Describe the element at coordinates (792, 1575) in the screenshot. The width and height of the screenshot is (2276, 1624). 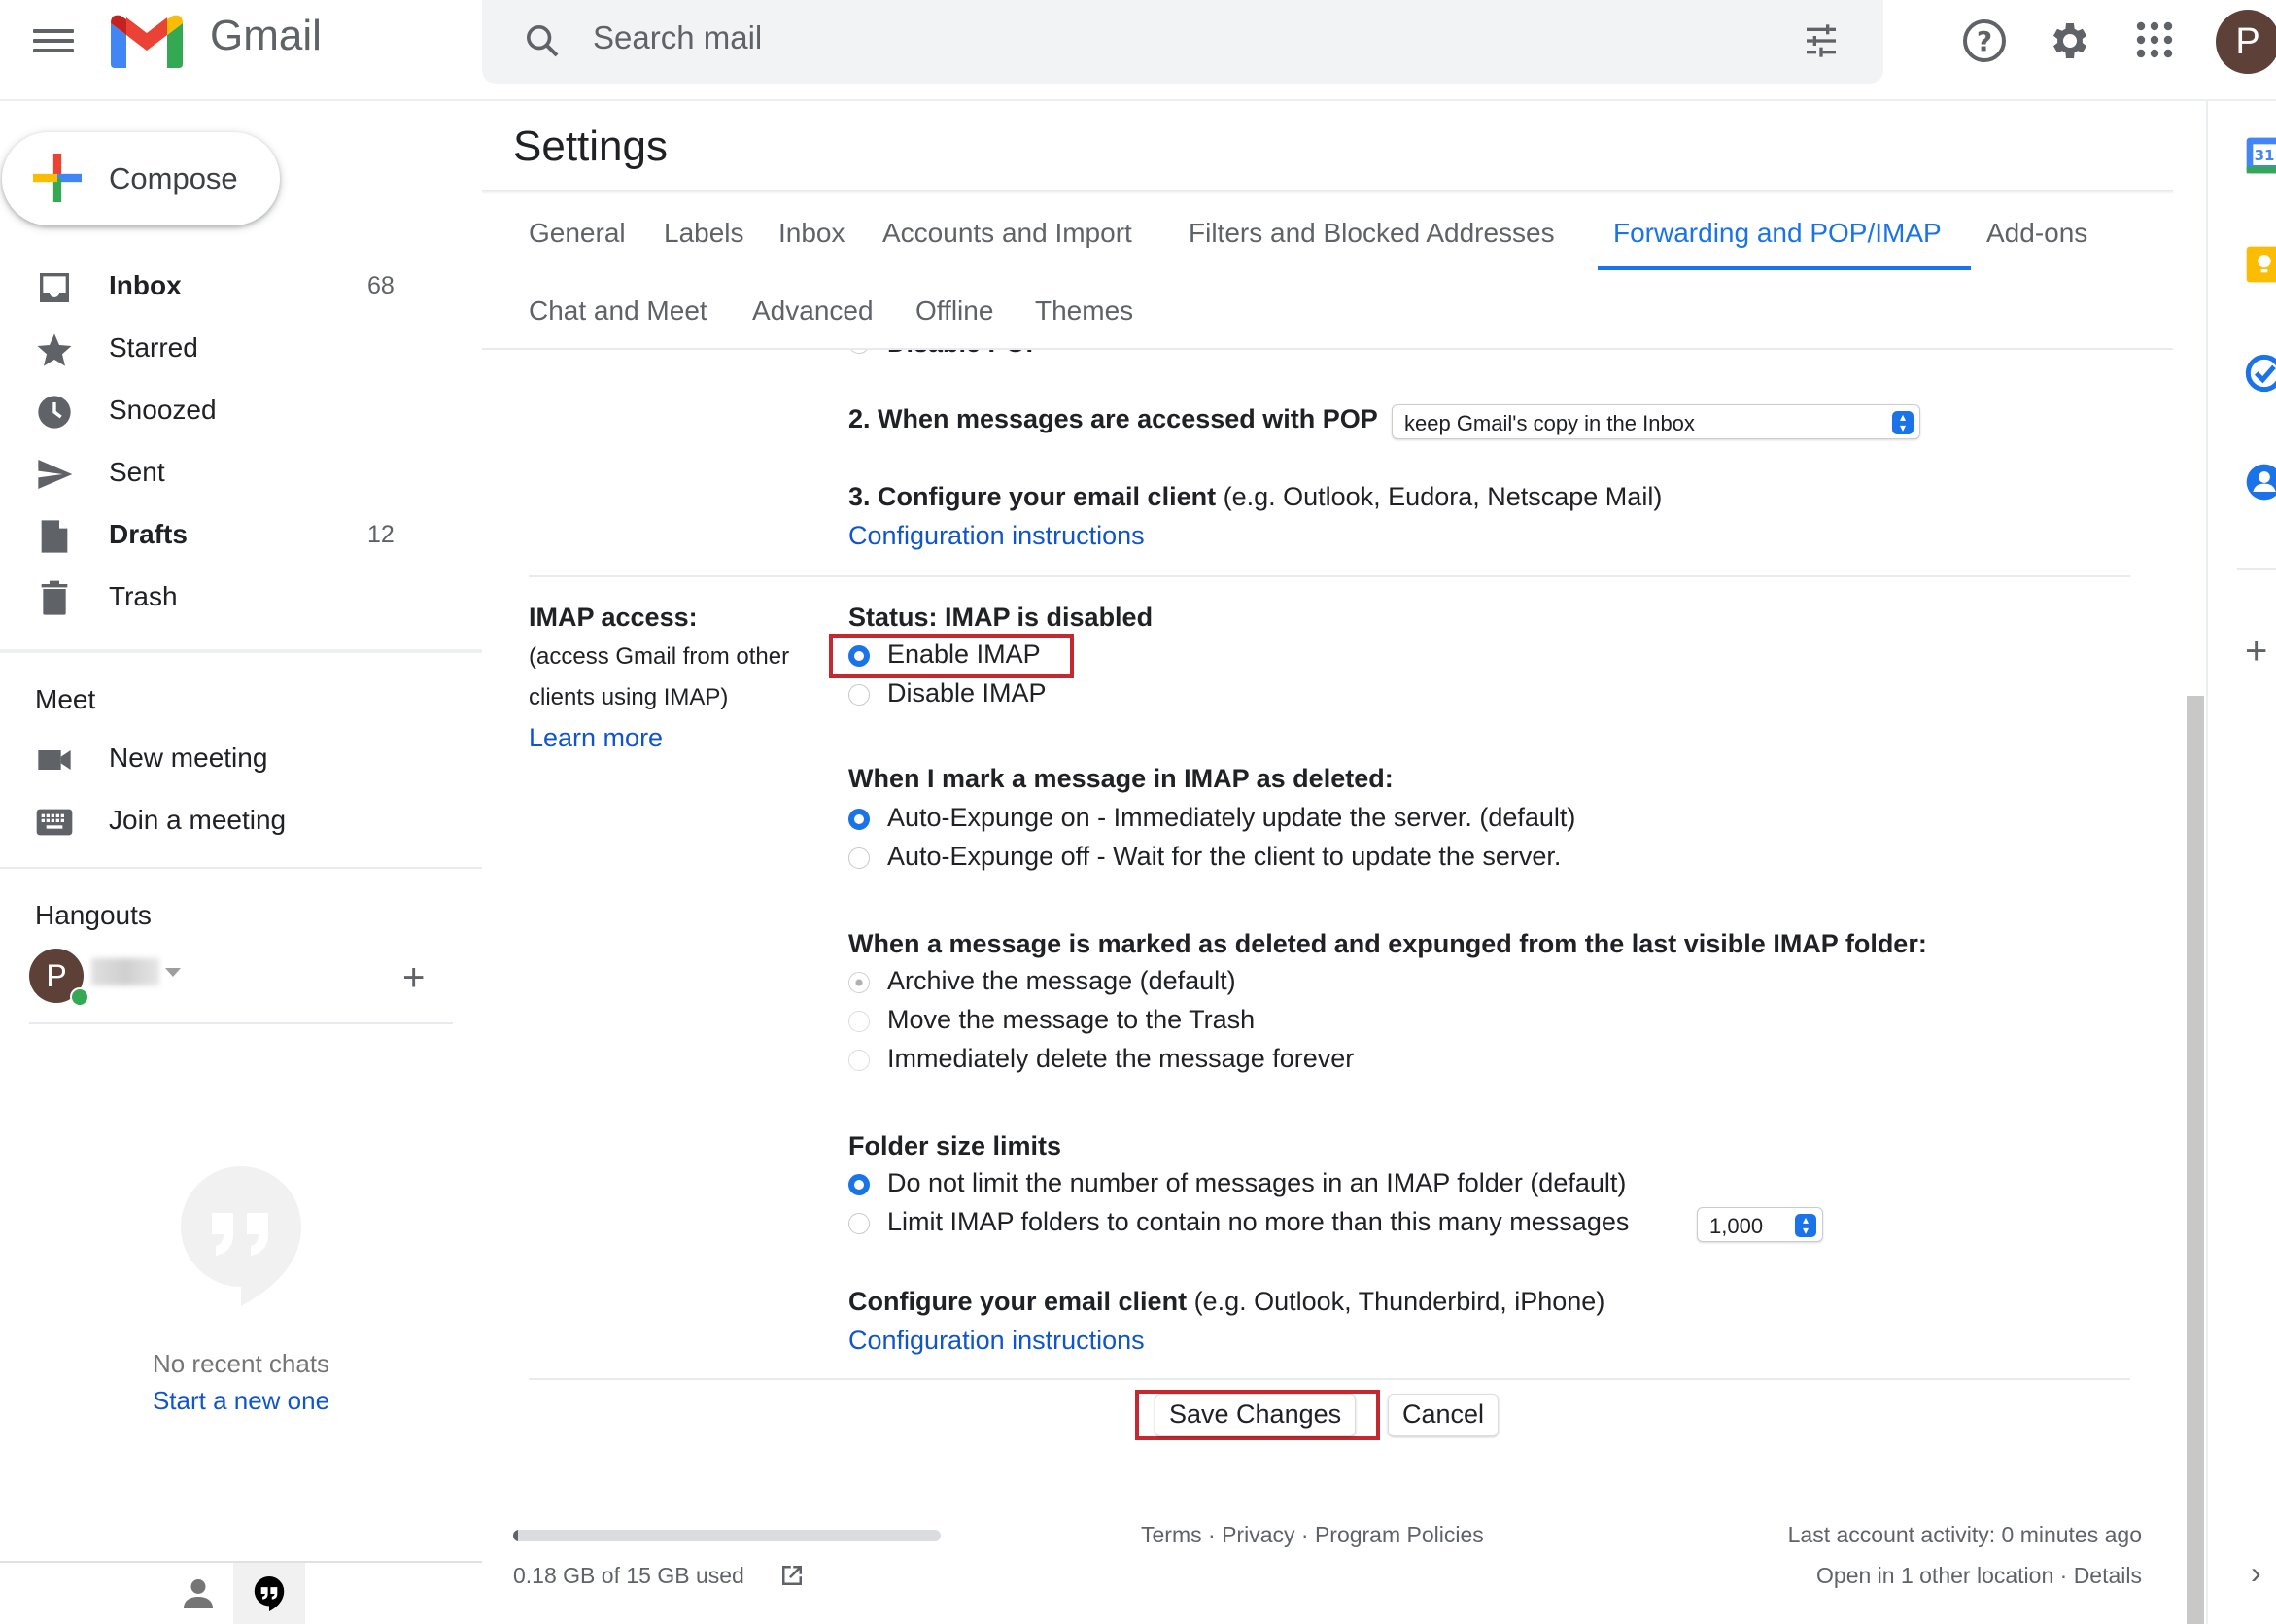
I see `open-external-icon` at that location.